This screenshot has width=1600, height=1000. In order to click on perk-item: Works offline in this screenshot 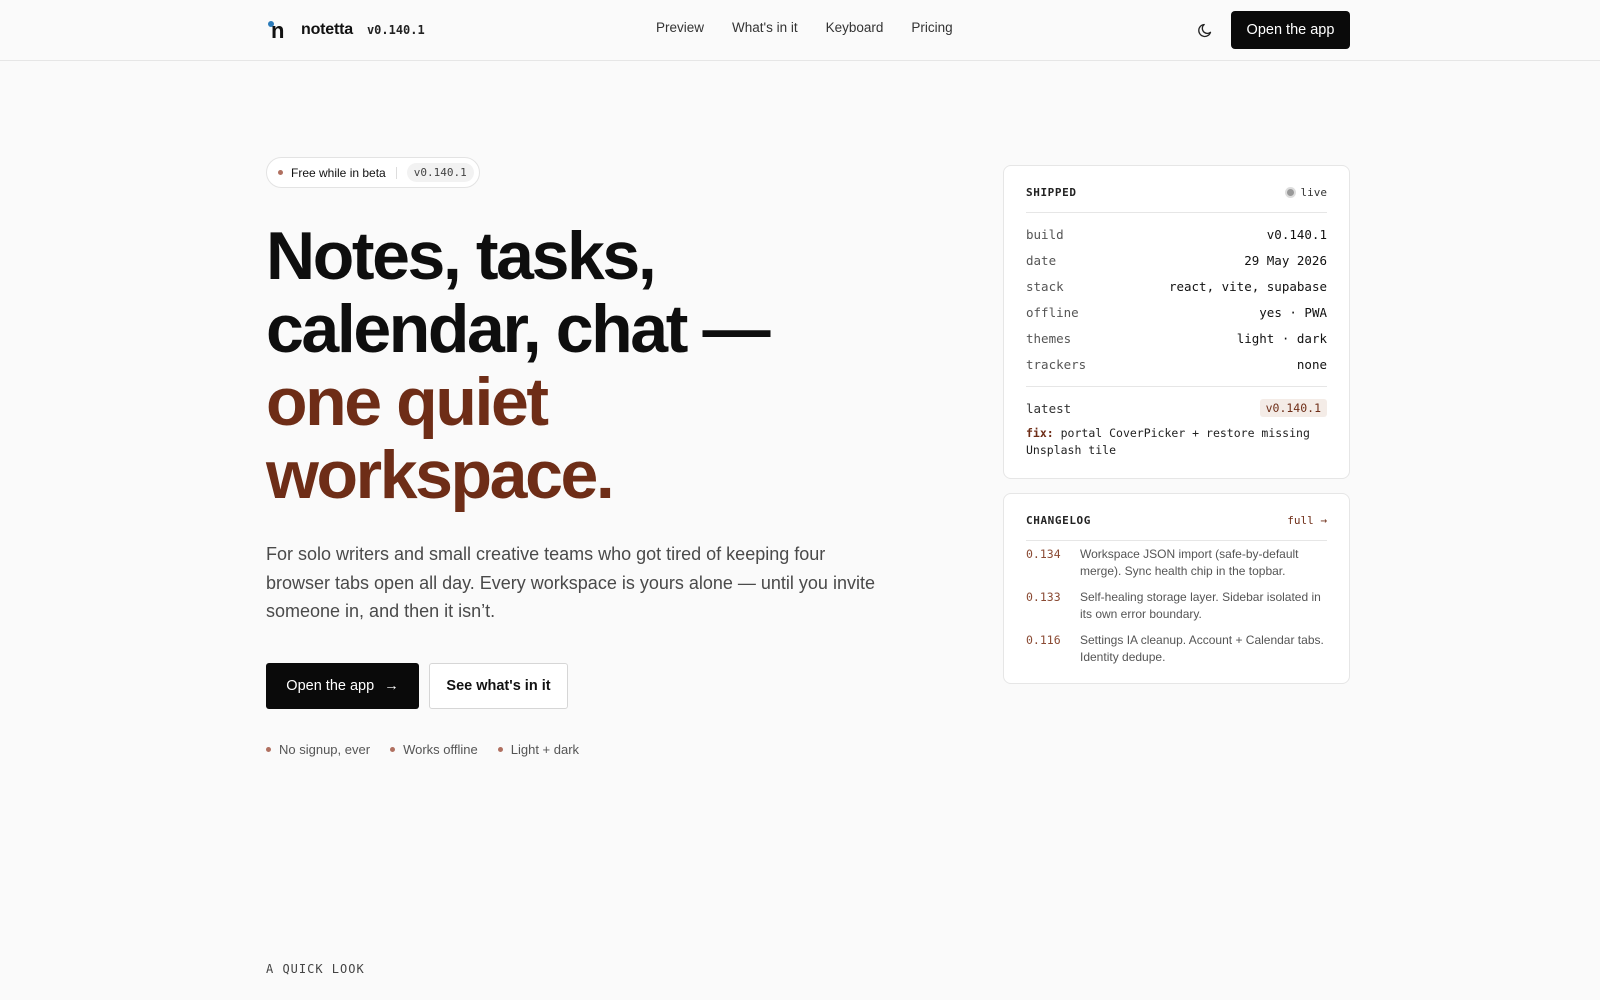, I will do `click(434, 749)`.